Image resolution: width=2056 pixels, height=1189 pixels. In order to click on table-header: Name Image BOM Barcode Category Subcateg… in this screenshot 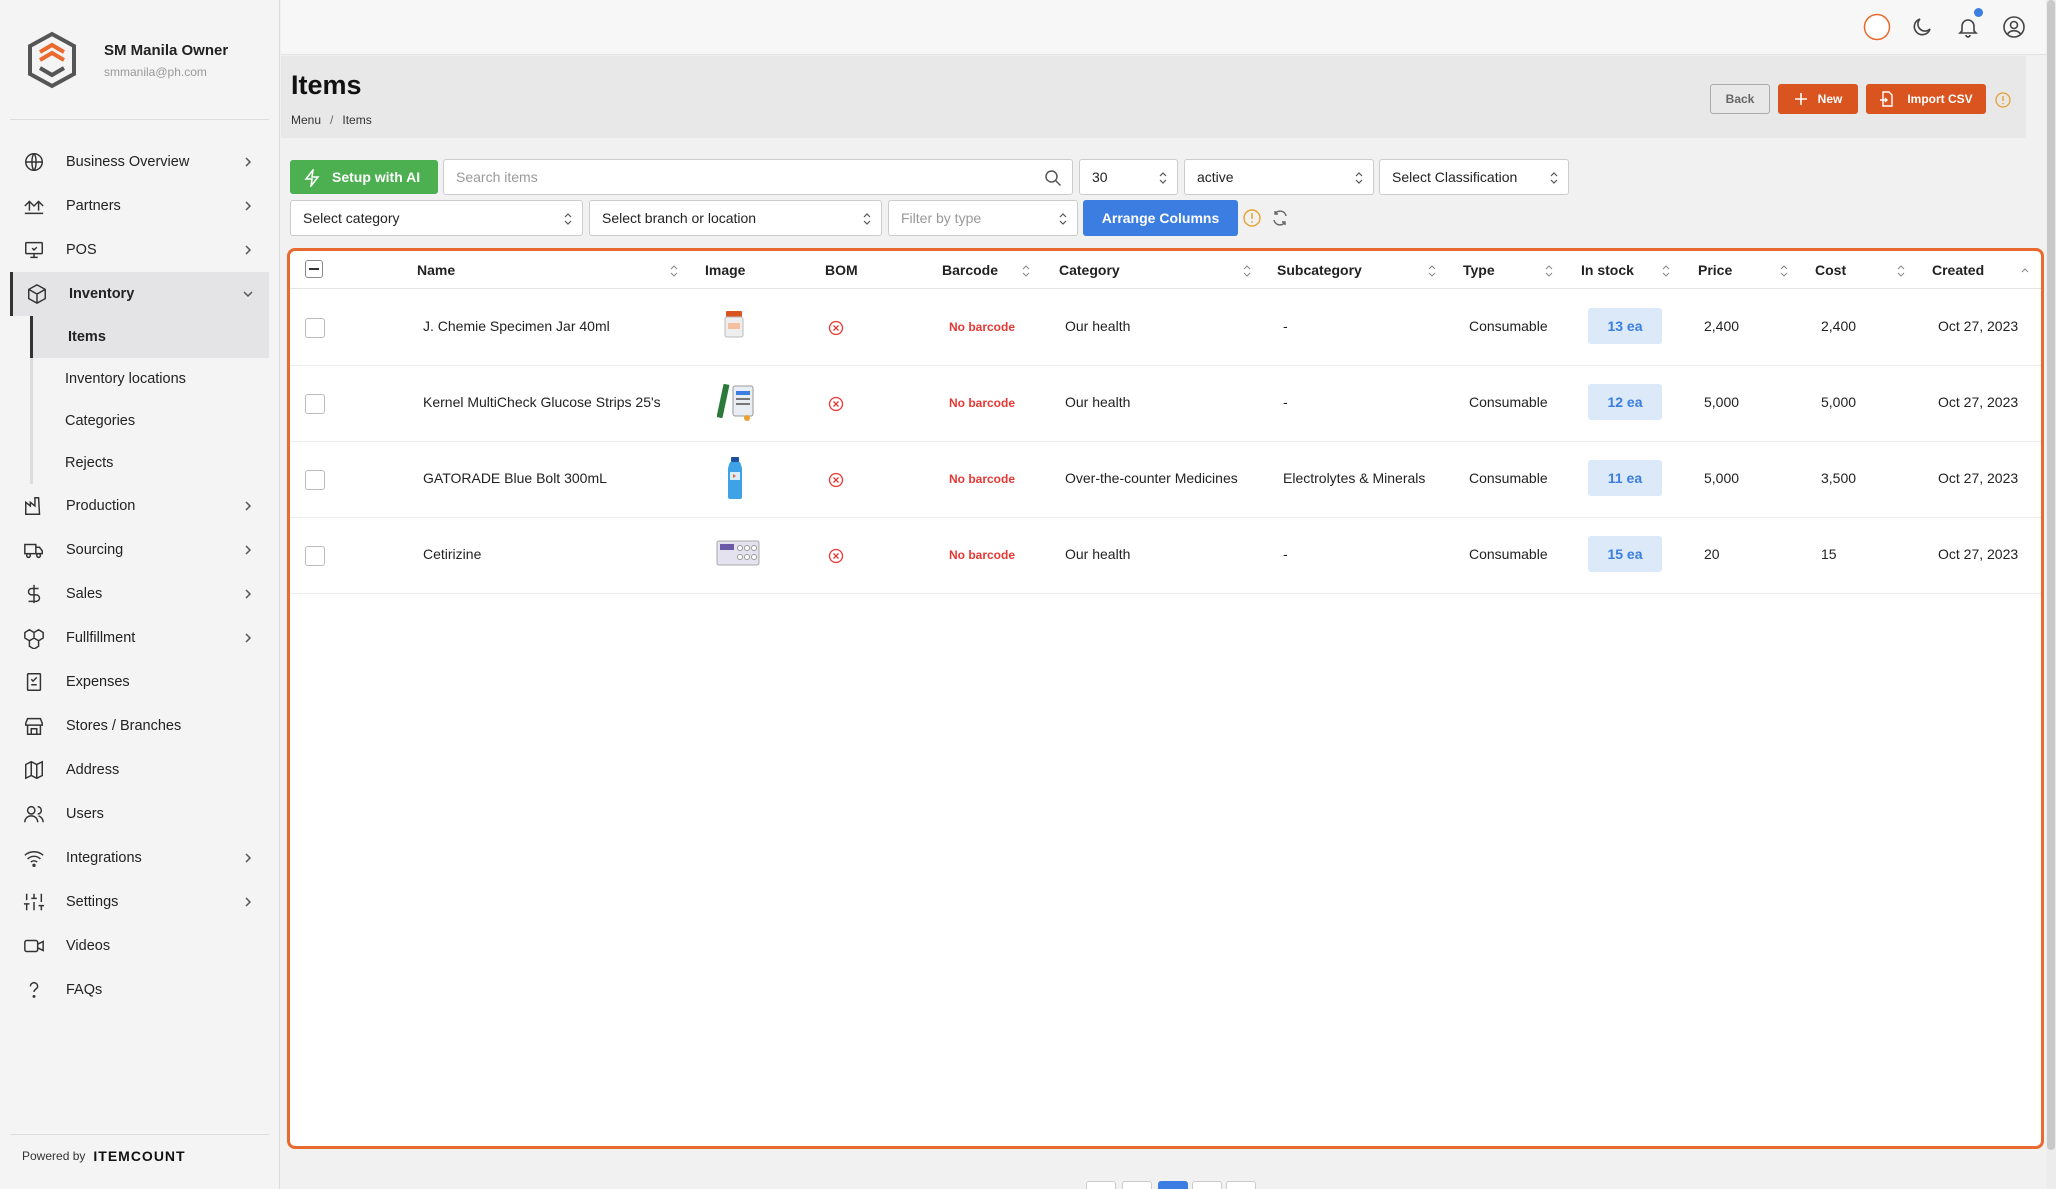, I will do `click(1165, 270)`.